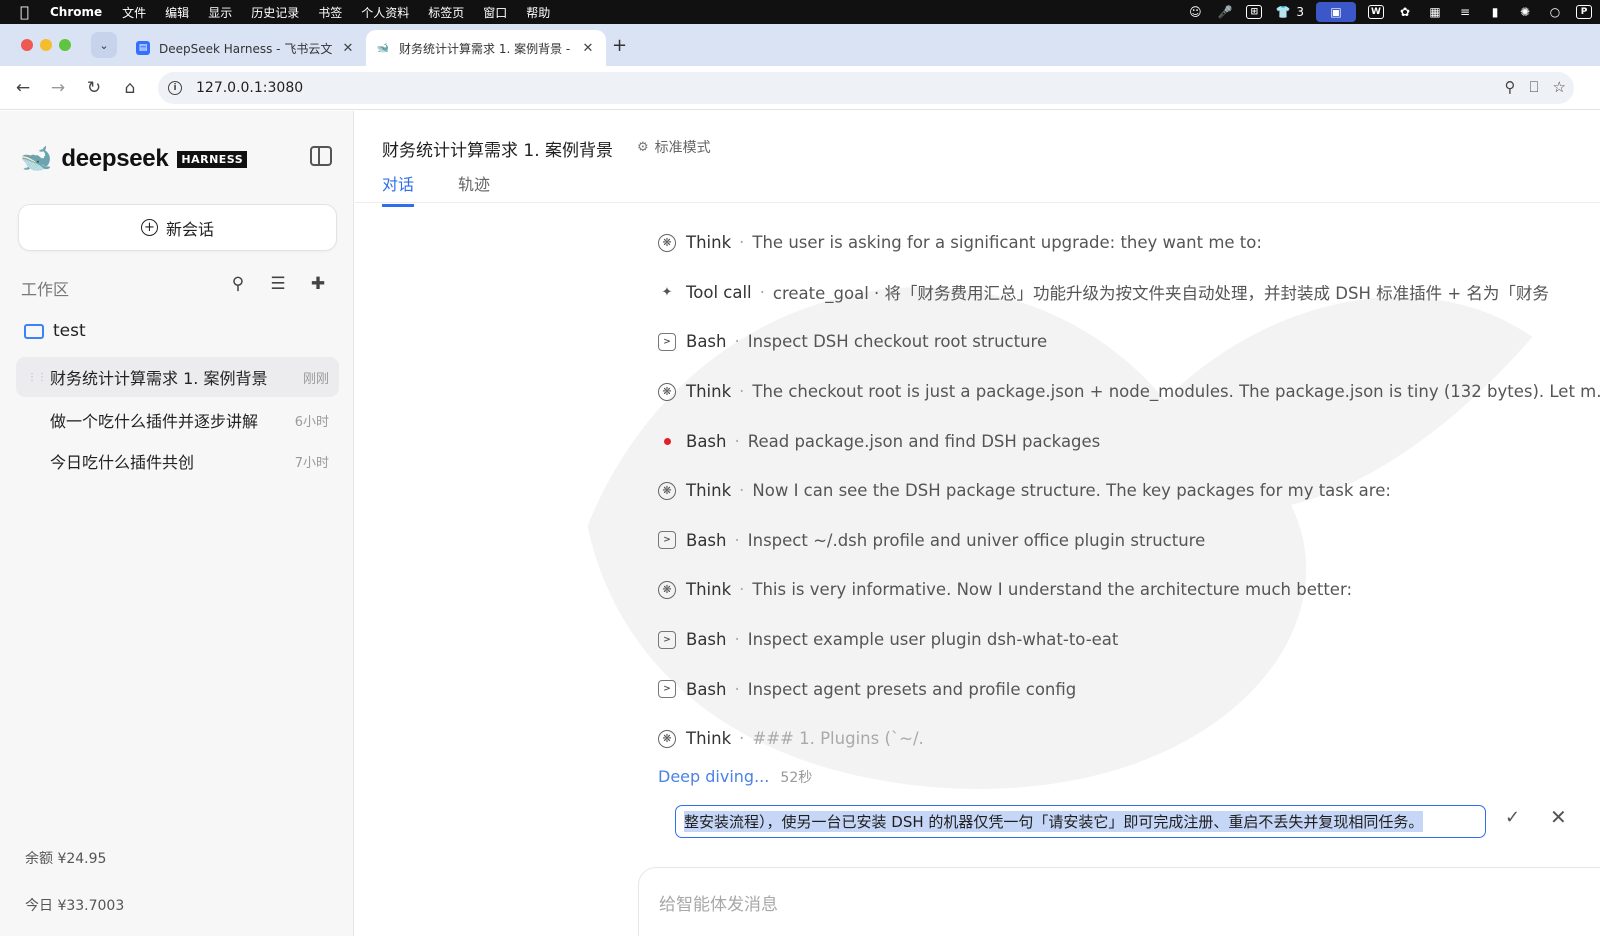 Image resolution: width=1600 pixels, height=936 pixels. I want to click on browser-tab-title: 财务统计计算需求 1. 案例背景 -, so click(485, 48).